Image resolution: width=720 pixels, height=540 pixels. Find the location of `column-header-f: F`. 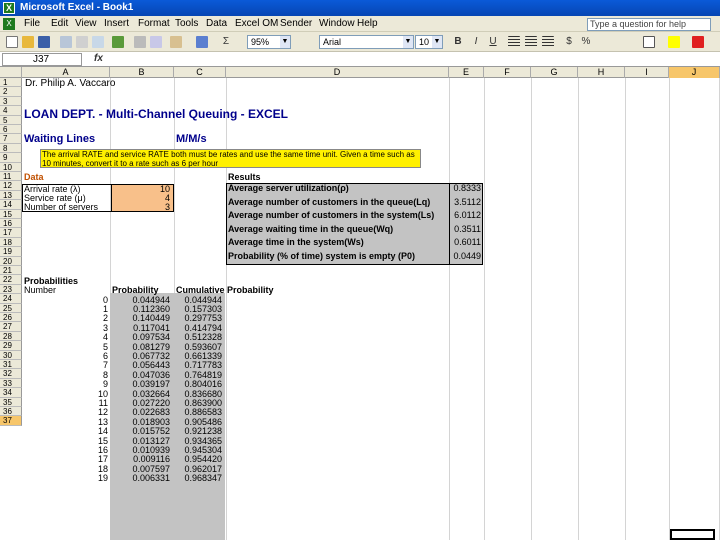

column-header-f: F is located at coordinates (507, 72).